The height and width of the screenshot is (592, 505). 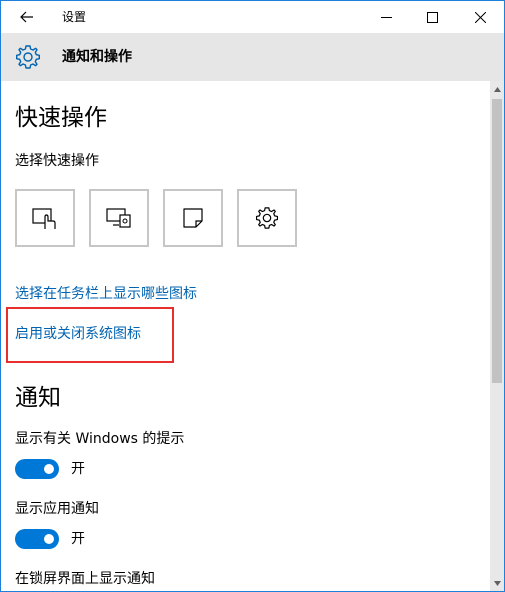 I want to click on quick-actions-subtitle: 选择快速操作, so click(x=57, y=161).